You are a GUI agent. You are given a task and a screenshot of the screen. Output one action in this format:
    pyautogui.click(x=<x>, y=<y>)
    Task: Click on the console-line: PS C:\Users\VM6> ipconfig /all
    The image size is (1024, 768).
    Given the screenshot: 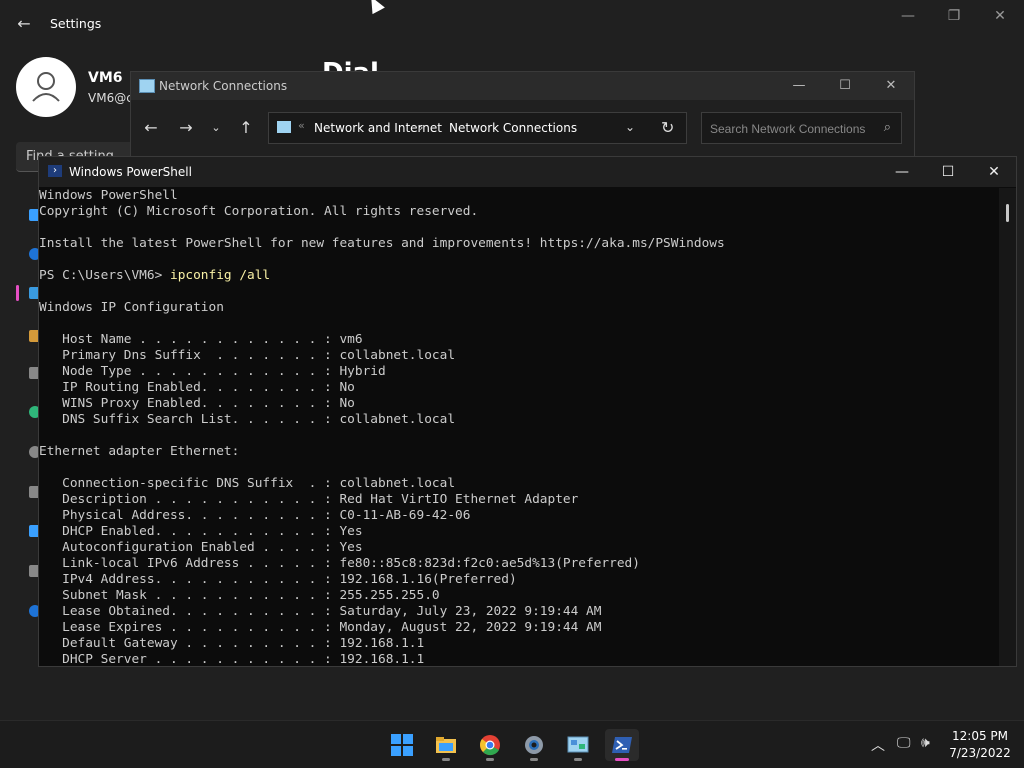 What is the action you would take?
    pyautogui.click(x=155, y=275)
    